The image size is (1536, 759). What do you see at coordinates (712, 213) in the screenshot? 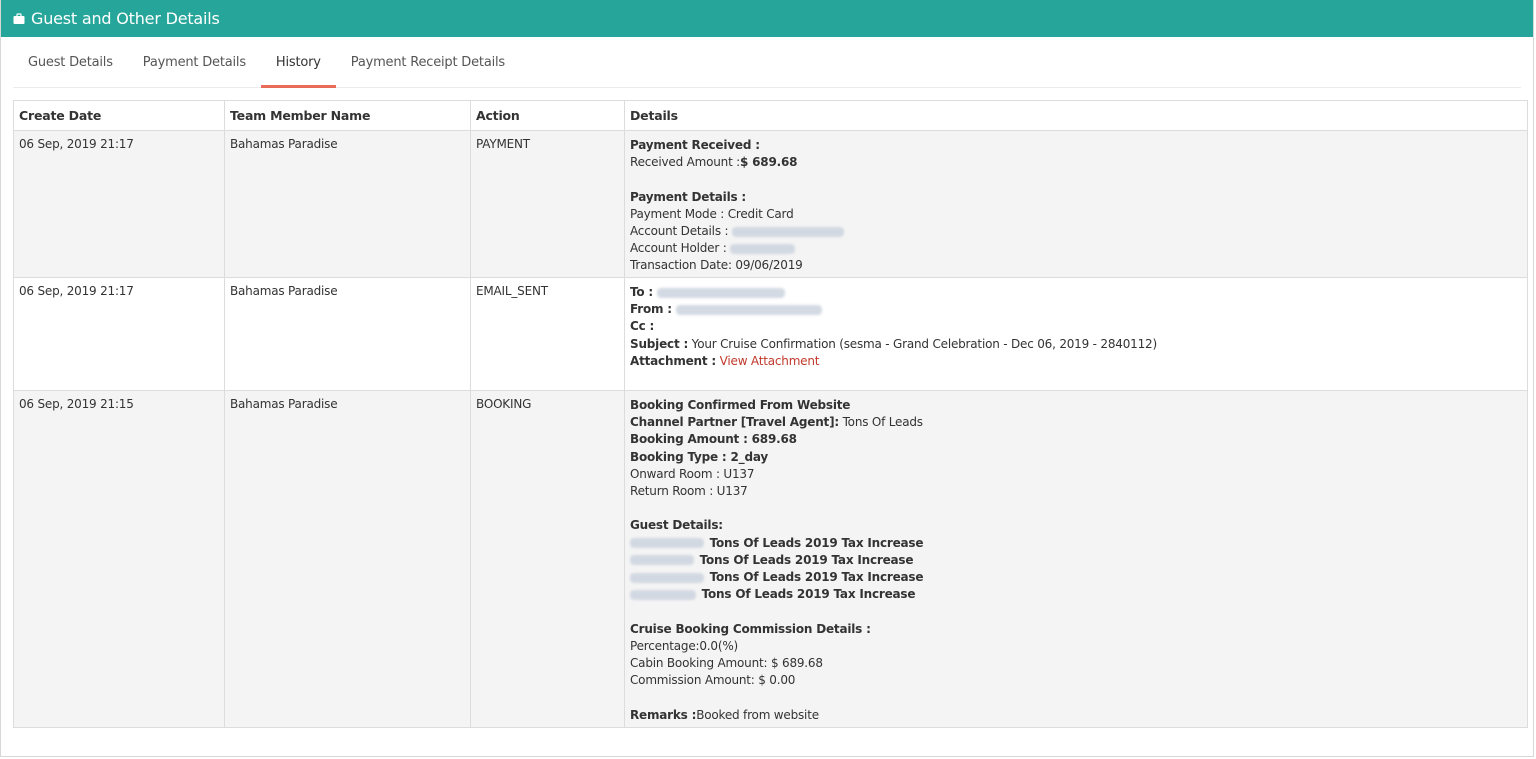
I see `payment-mode: Payment Mode : Credit Card` at bounding box center [712, 213].